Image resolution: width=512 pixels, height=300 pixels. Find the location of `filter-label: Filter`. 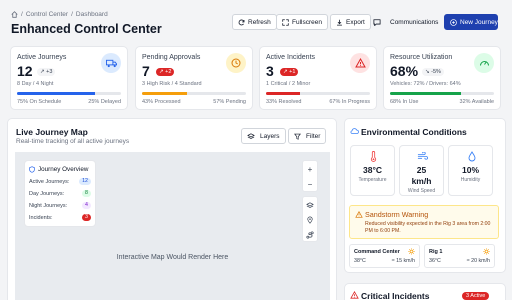

filter-label: Filter is located at coordinates (313, 136).